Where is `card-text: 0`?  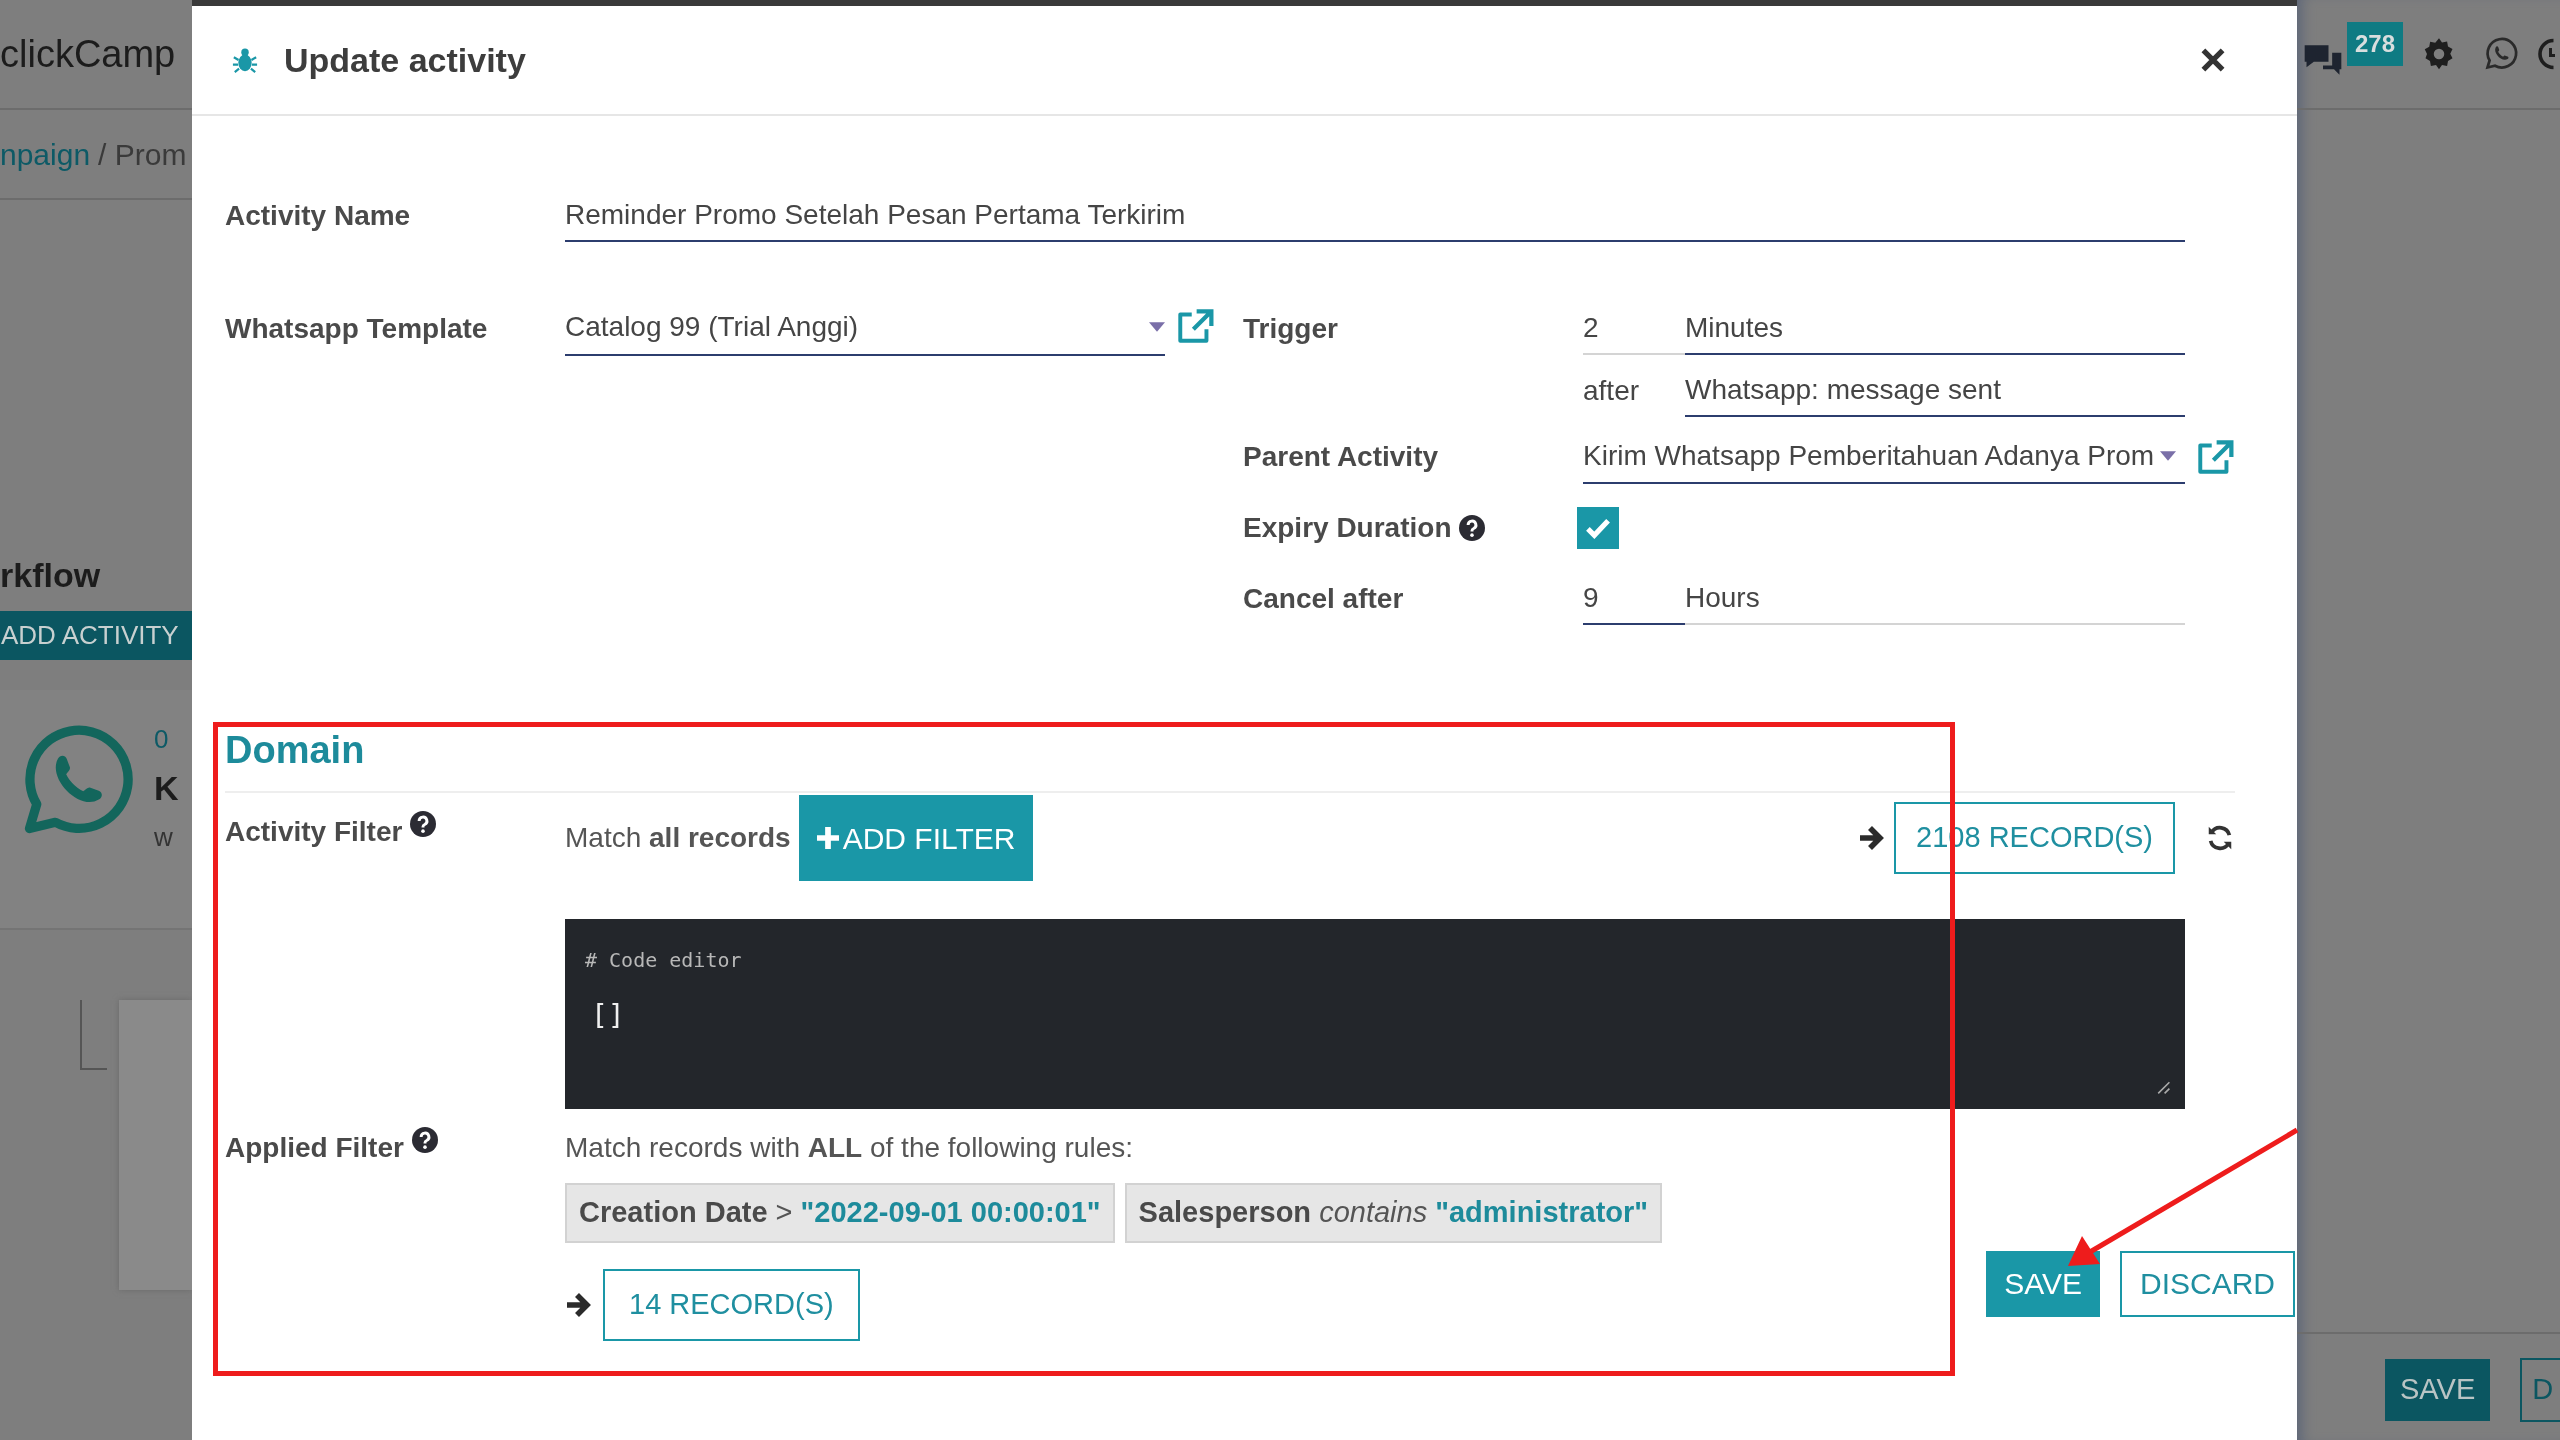 card-text: 0 is located at coordinates (162, 739).